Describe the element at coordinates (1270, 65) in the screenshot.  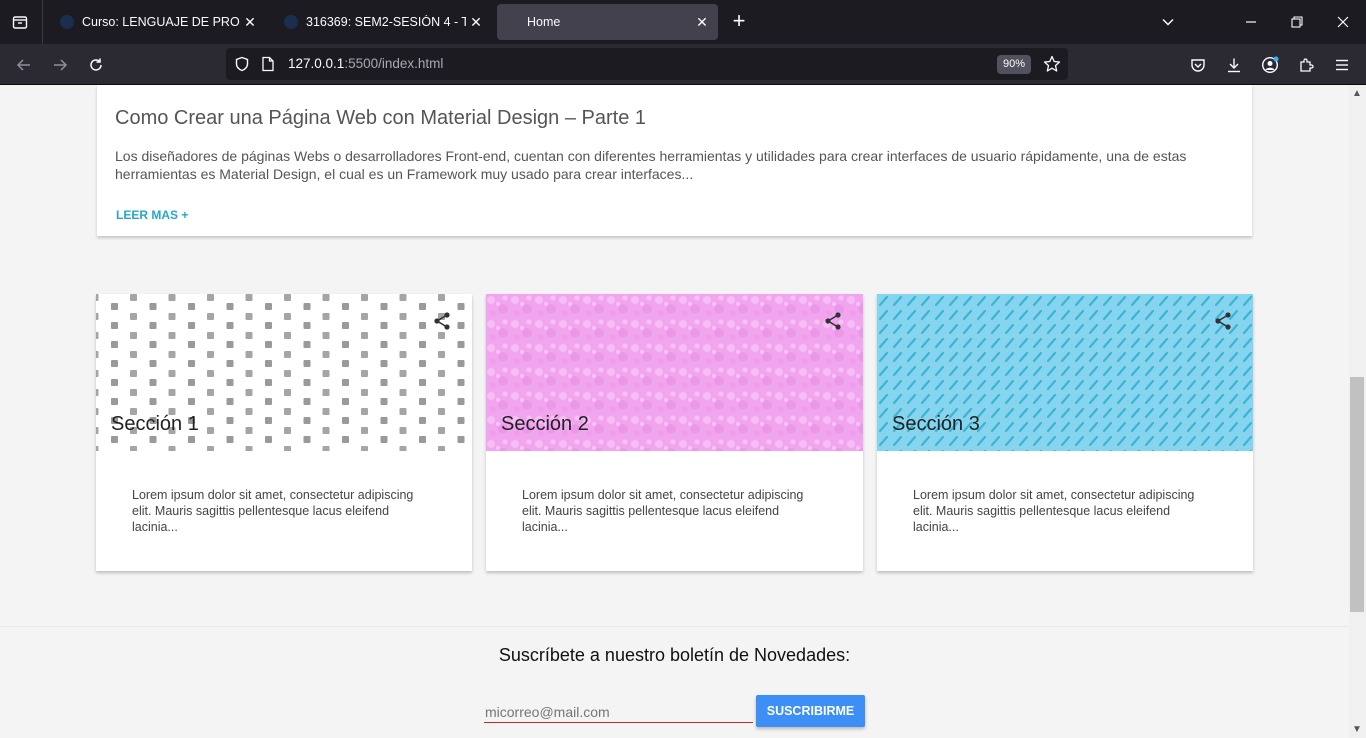
I see `account-icon` at that location.